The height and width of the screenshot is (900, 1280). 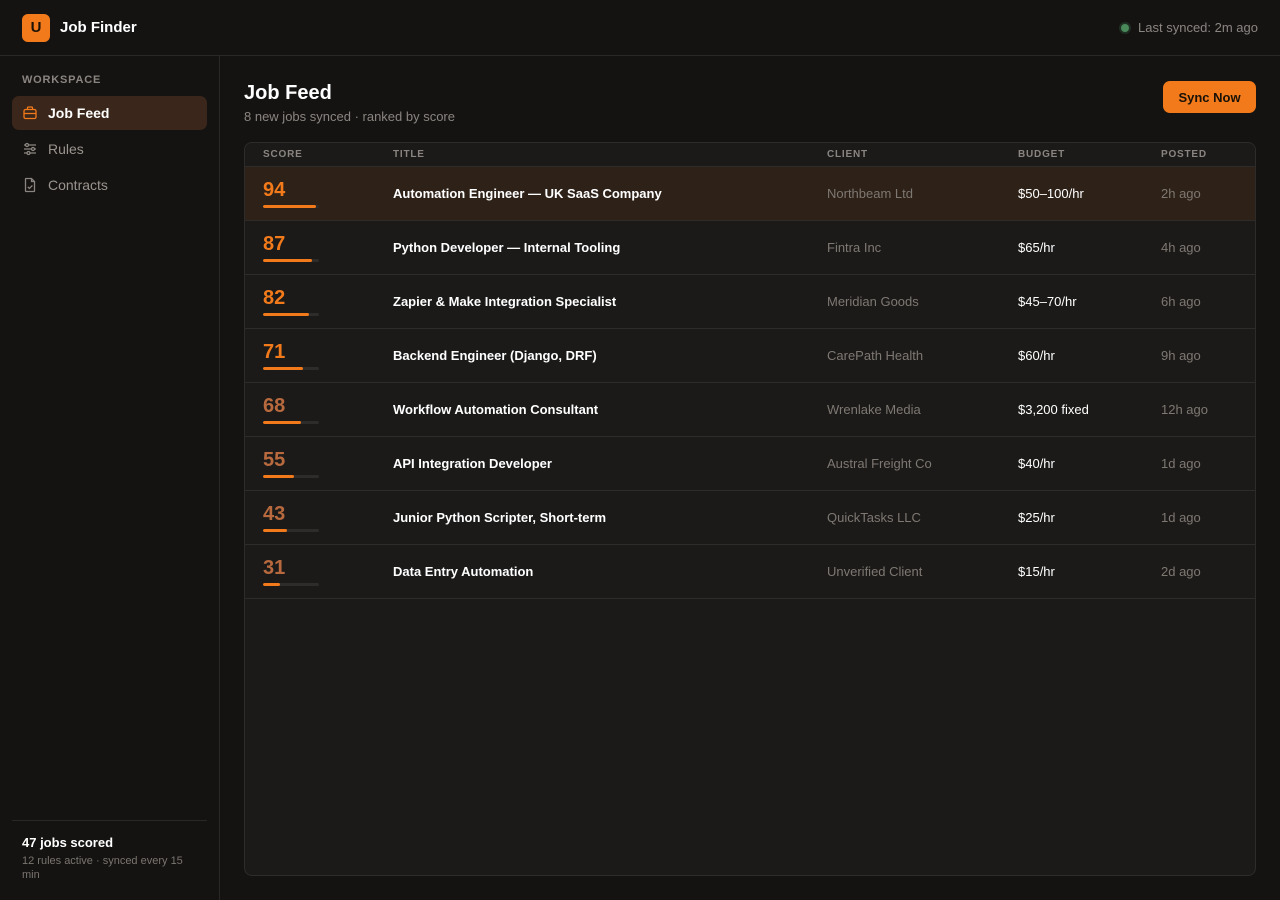 I want to click on column-header-posted: POSTED, so click(x=1208, y=154).